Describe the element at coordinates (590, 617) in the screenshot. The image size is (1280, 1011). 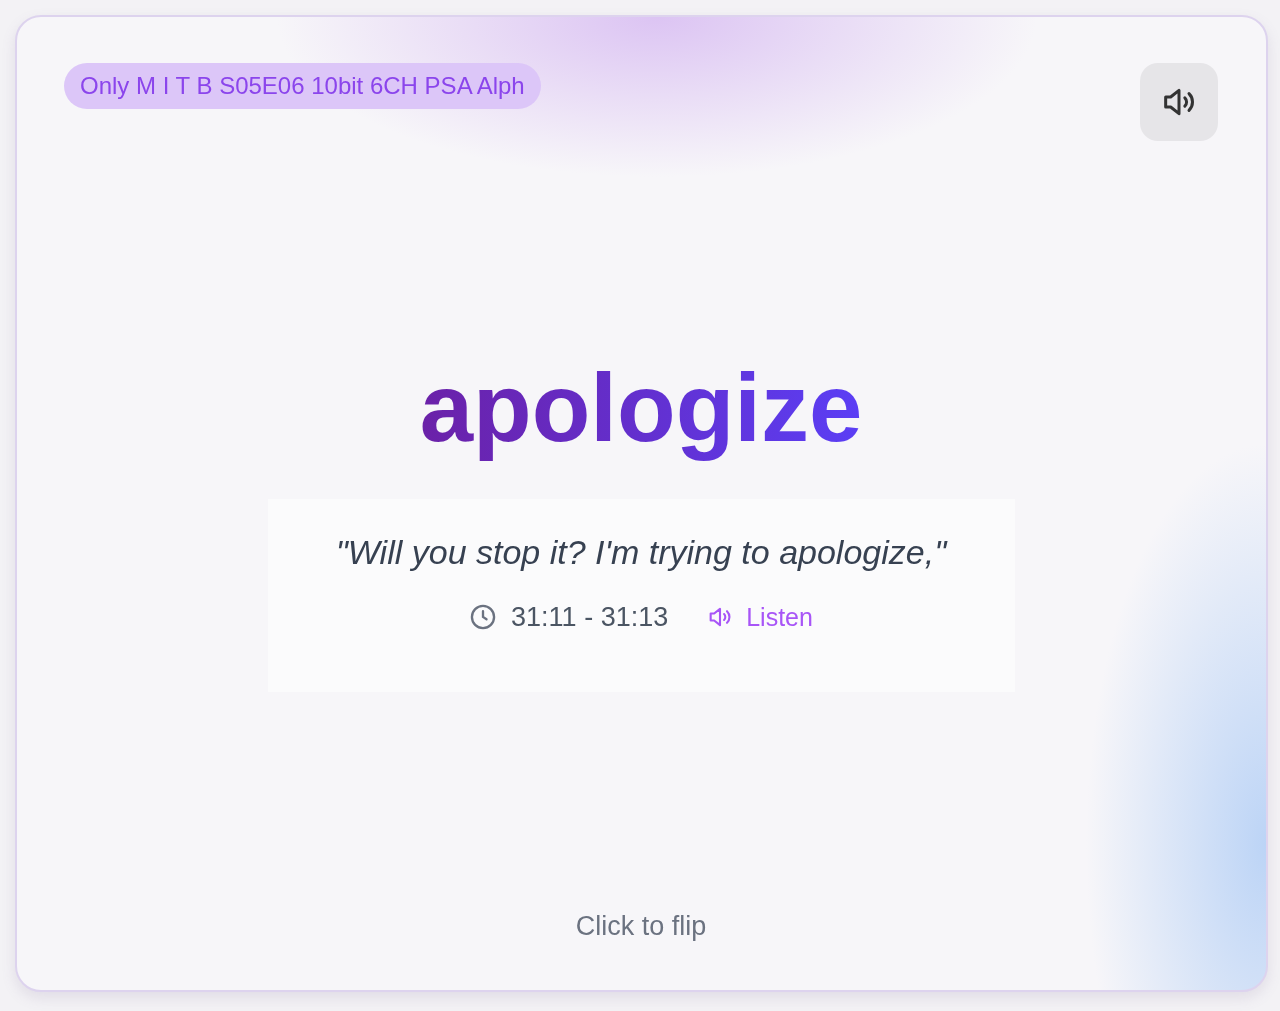
I see `timestamp: 31:11 - 31:13` at that location.